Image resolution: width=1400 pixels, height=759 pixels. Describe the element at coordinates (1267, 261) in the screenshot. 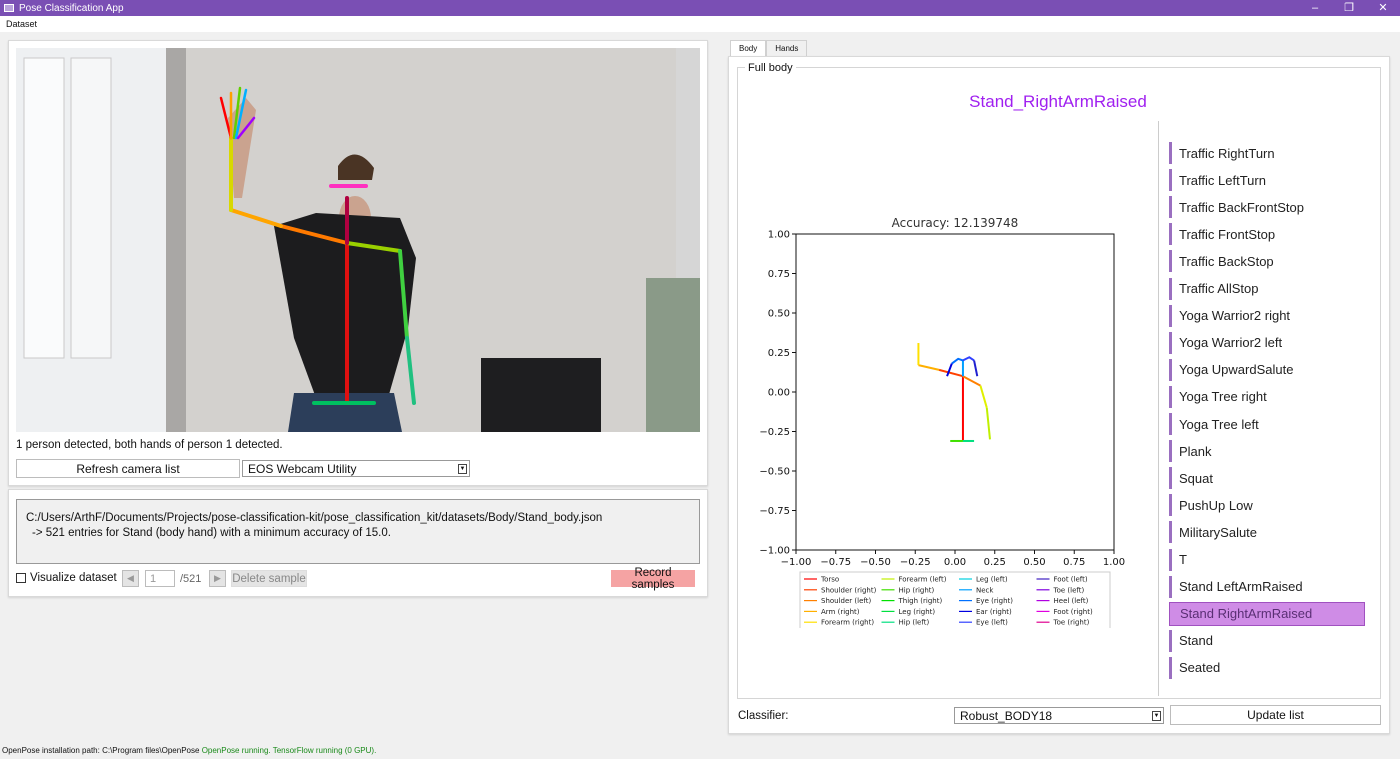

I see `class-item: Traffic BackStop` at that location.